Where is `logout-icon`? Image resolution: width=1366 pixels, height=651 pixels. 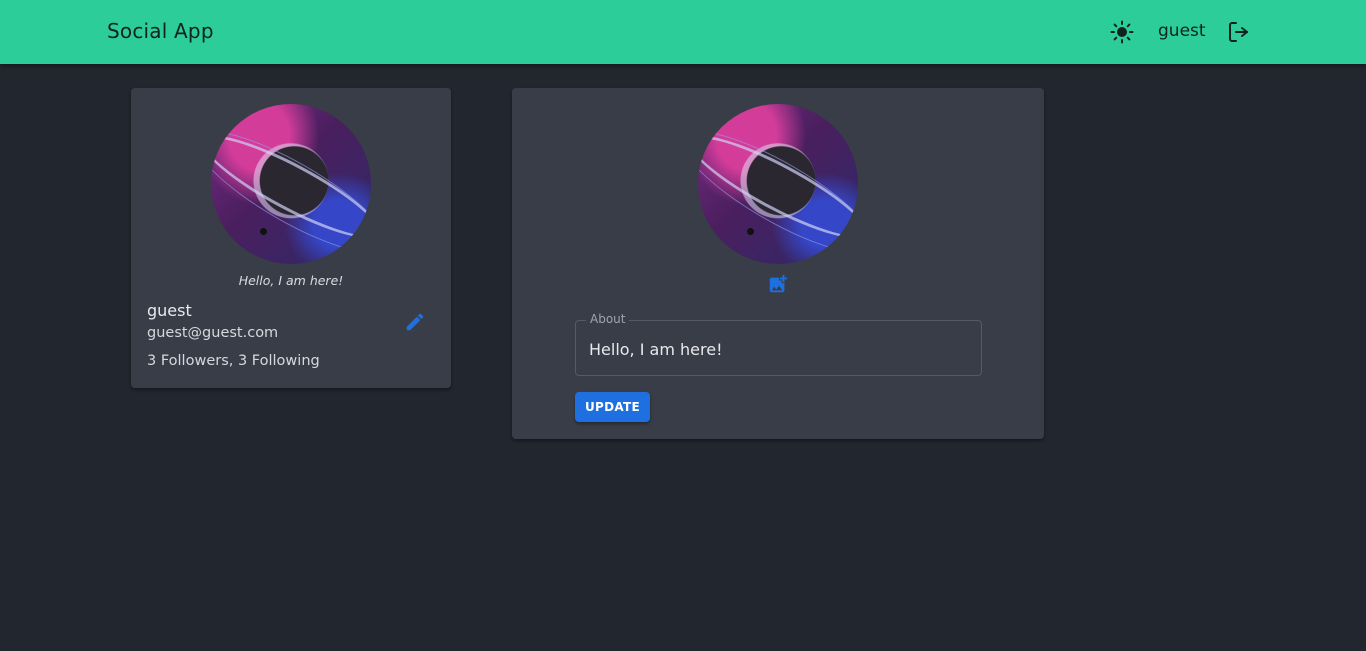
logout-icon is located at coordinates (1238, 32).